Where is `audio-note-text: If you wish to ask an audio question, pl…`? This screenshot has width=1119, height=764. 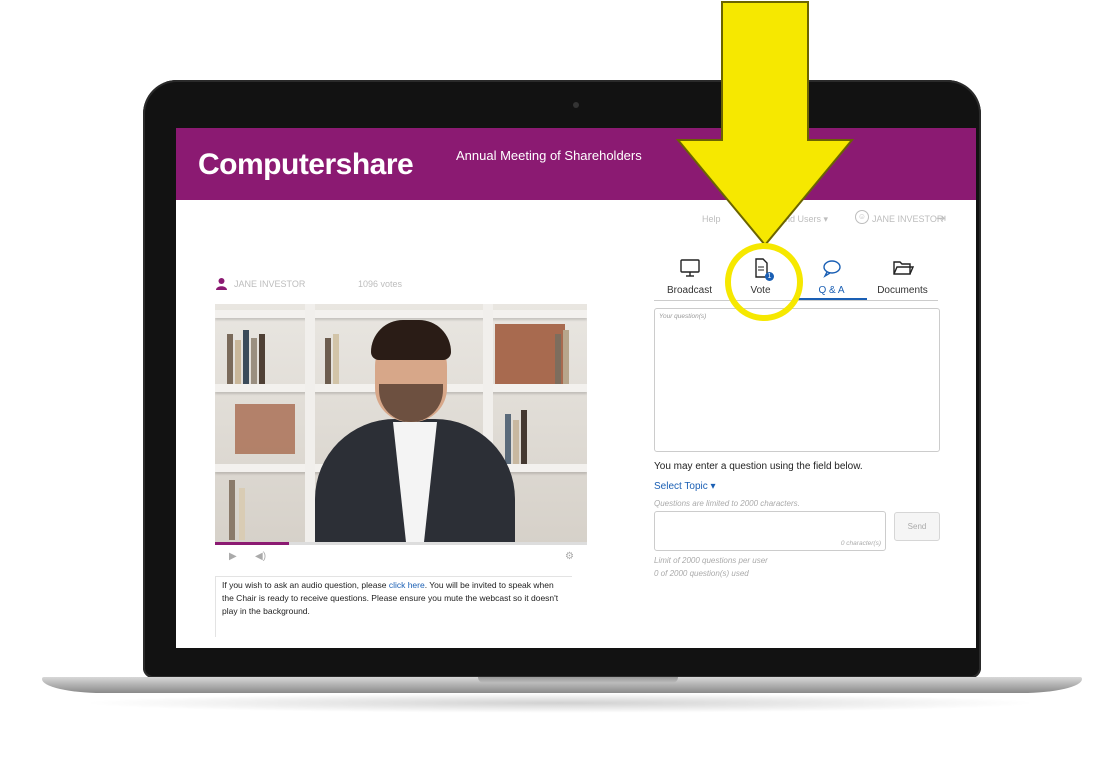 audio-note-text: If you wish to ask an audio question, pl… is located at coordinates (305, 585).